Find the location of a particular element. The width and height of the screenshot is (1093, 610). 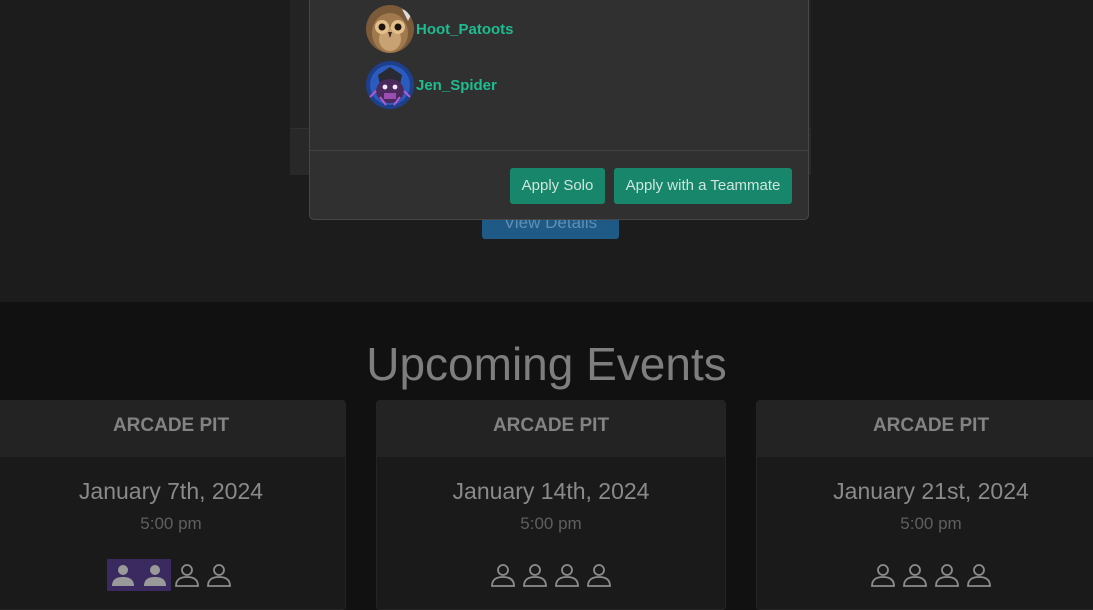

event-date: January 7th, 2024 is located at coordinates (171, 491).